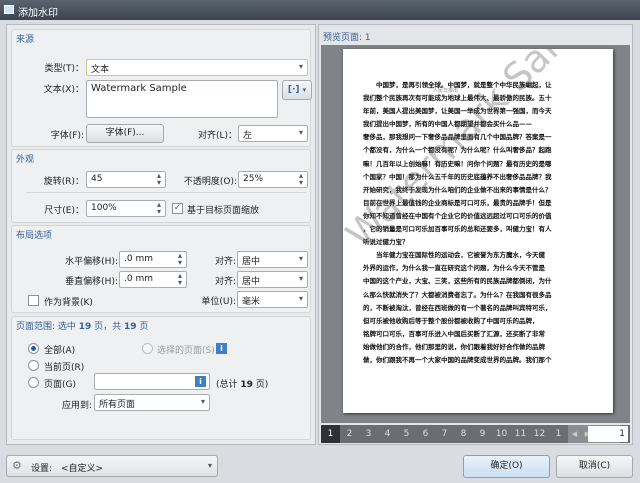 The height and width of the screenshot is (483, 640). Describe the element at coordinates (38, 13) in the screenshot. I see `window-title: 添加水印` at that location.